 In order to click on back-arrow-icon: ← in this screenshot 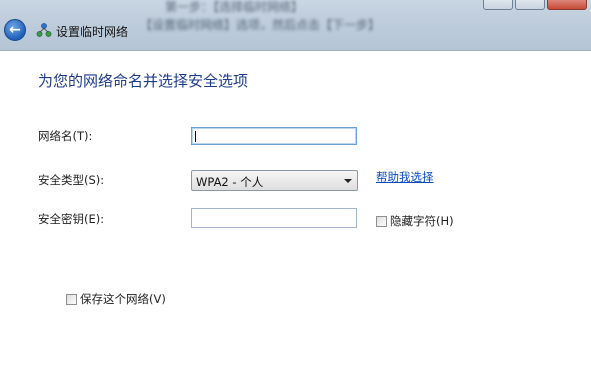, I will do `click(15, 30)`.